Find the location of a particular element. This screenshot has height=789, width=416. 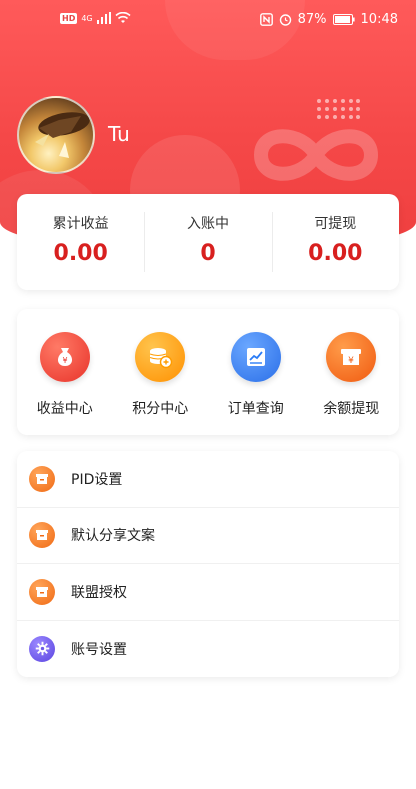

action-balance-withdraw: ¥ 余额提现 is located at coordinates (352, 372).